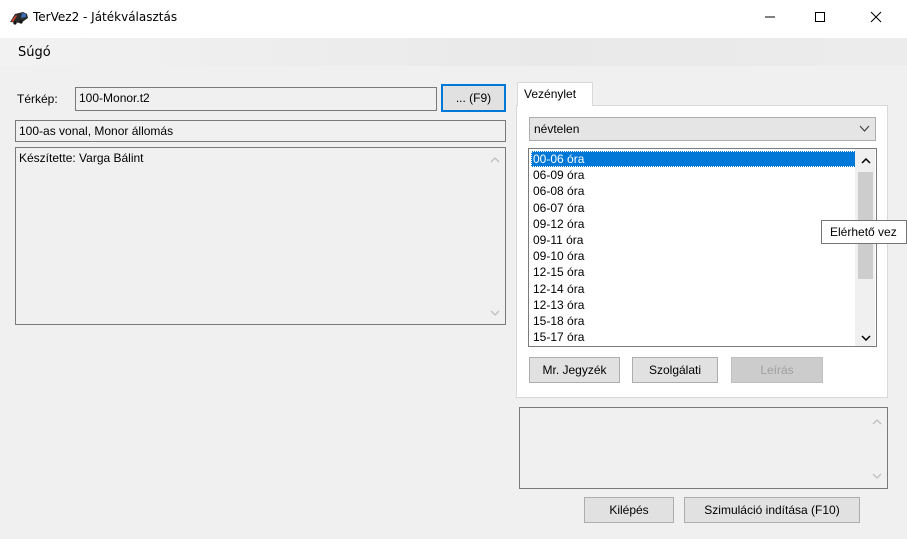 The width and height of the screenshot is (907, 539). I want to click on minimize-button, so click(770, 17).